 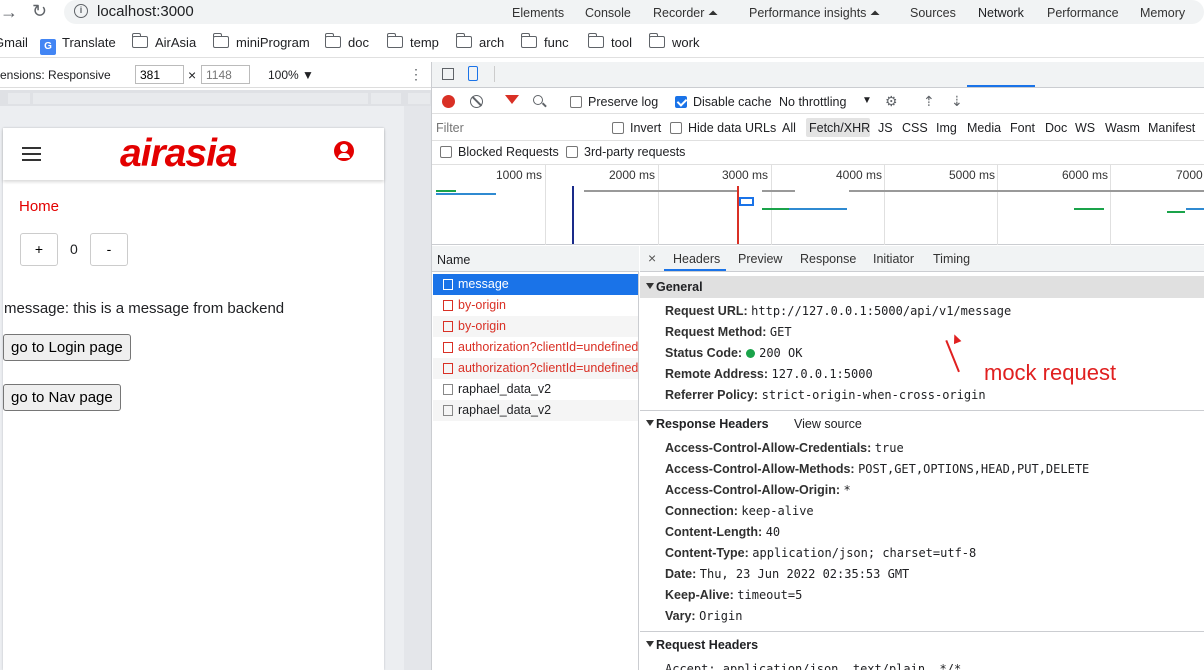 I want to click on filter-type-font: Font, so click(x=1022, y=128).